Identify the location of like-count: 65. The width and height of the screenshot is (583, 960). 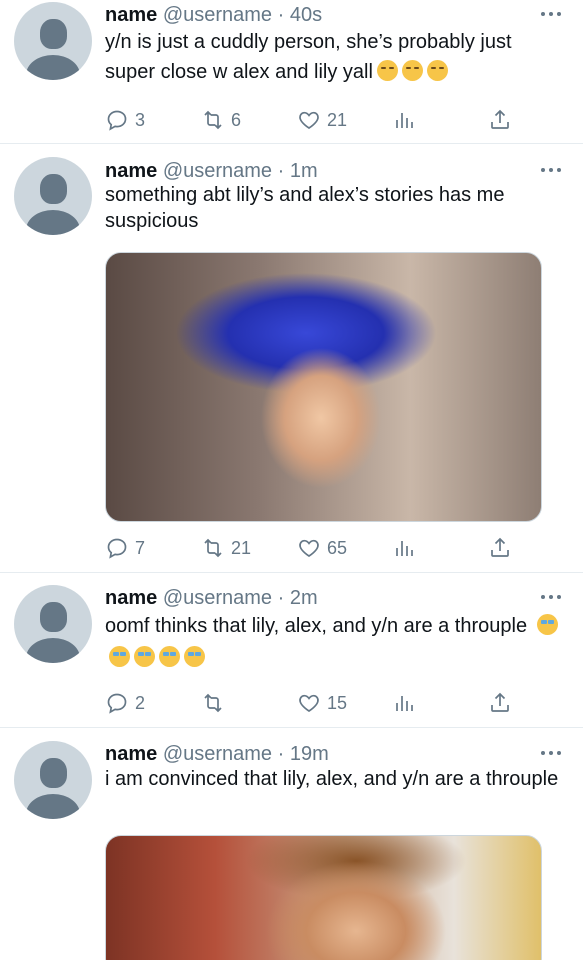
(337, 547).